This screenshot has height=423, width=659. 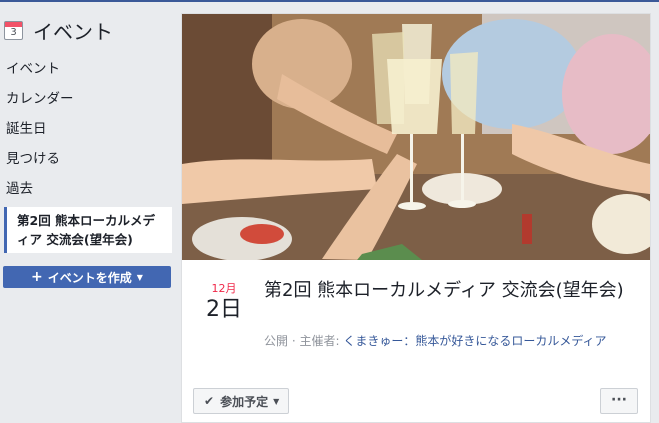 What do you see at coordinates (88, 99) in the screenshot?
I see `sidebar-item-calendar: カレンダー` at bounding box center [88, 99].